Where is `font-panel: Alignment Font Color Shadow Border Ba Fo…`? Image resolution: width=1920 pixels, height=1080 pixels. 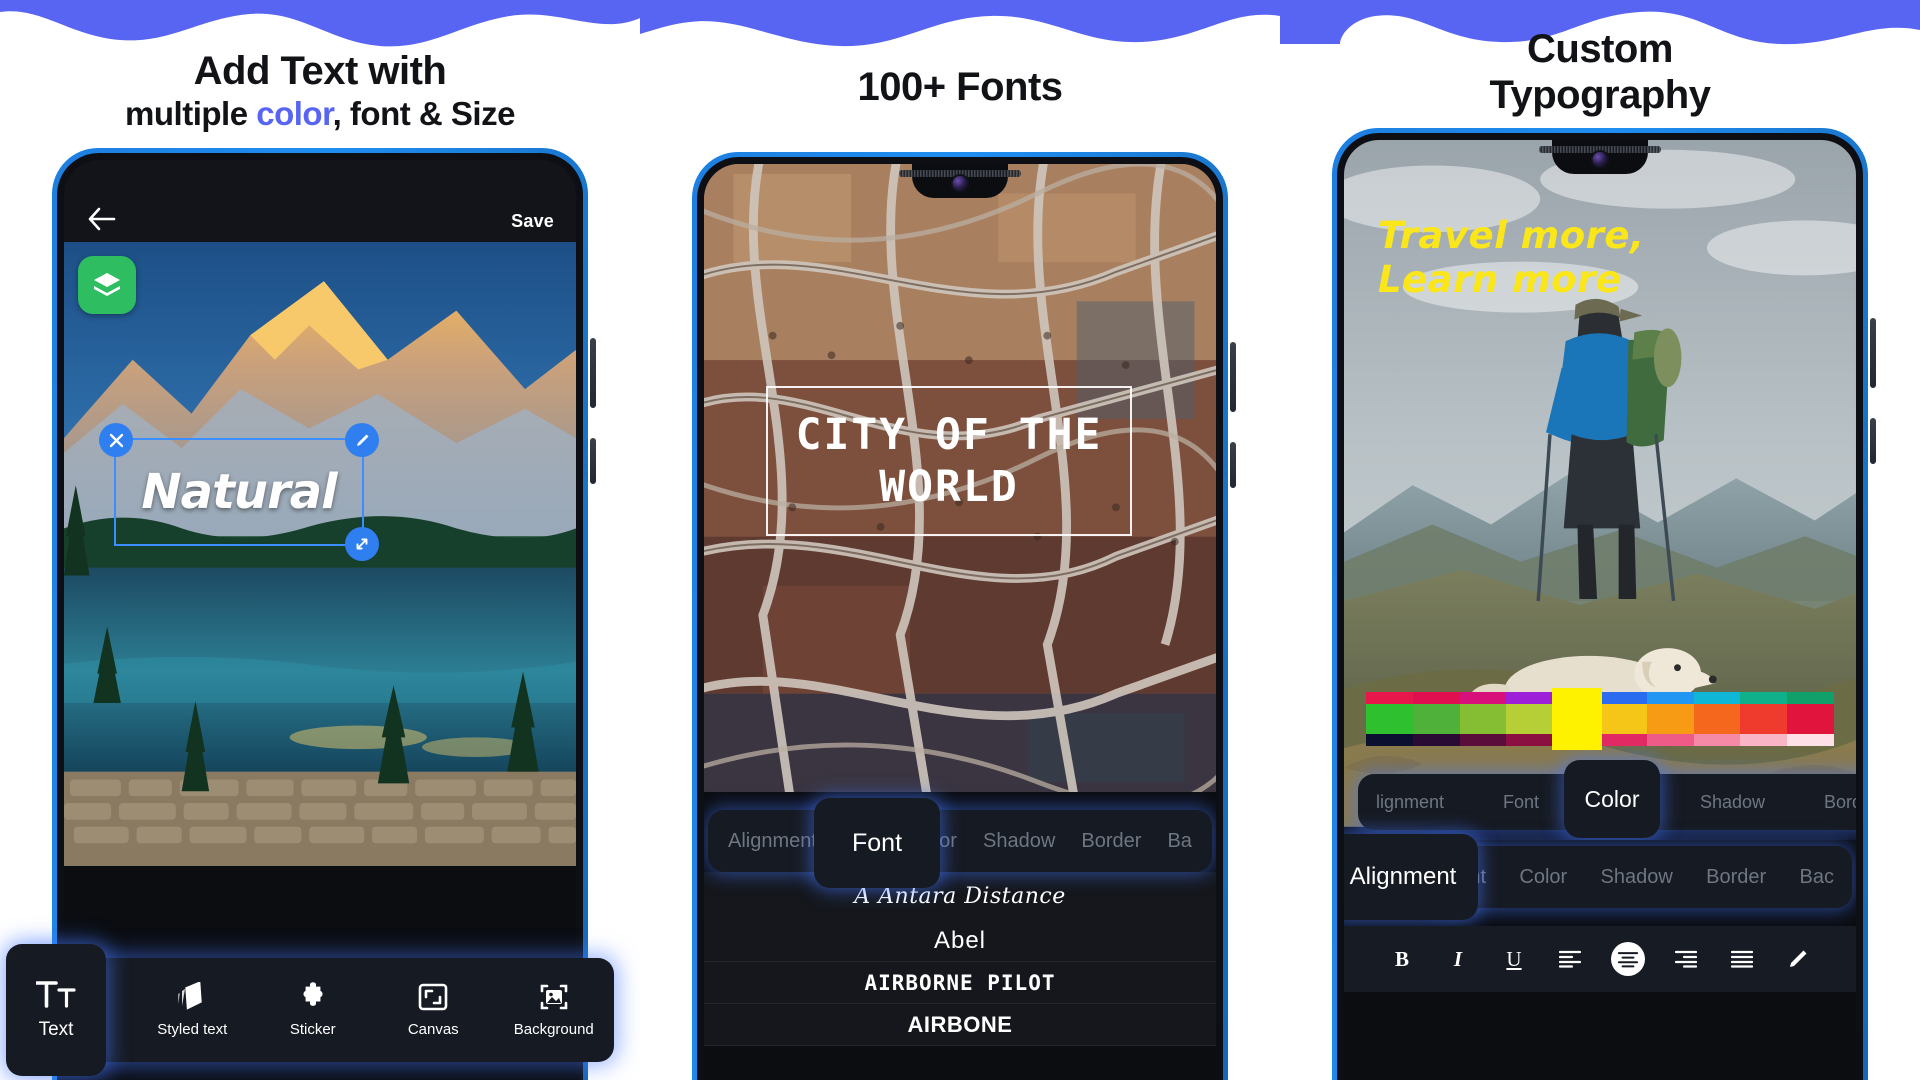
font-panel: Alignment Font Color Shadow Border Ba Fo… is located at coordinates (960, 922).